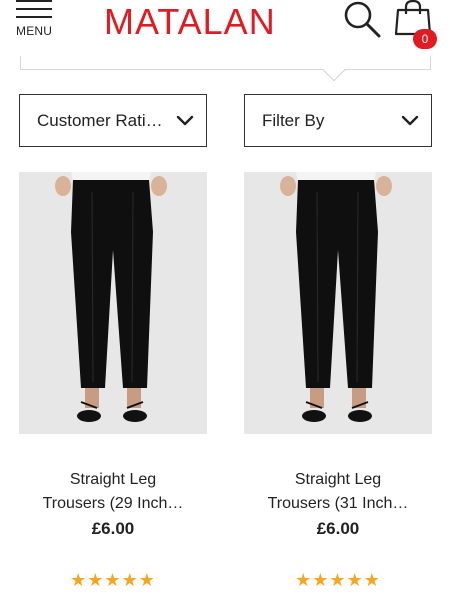 The height and width of the screenshot is (600, 450). What do you see at coordinates (417, 25) in the screenshot?
I see `shopping-bag-button: 0` at bounding box center [417, 25].